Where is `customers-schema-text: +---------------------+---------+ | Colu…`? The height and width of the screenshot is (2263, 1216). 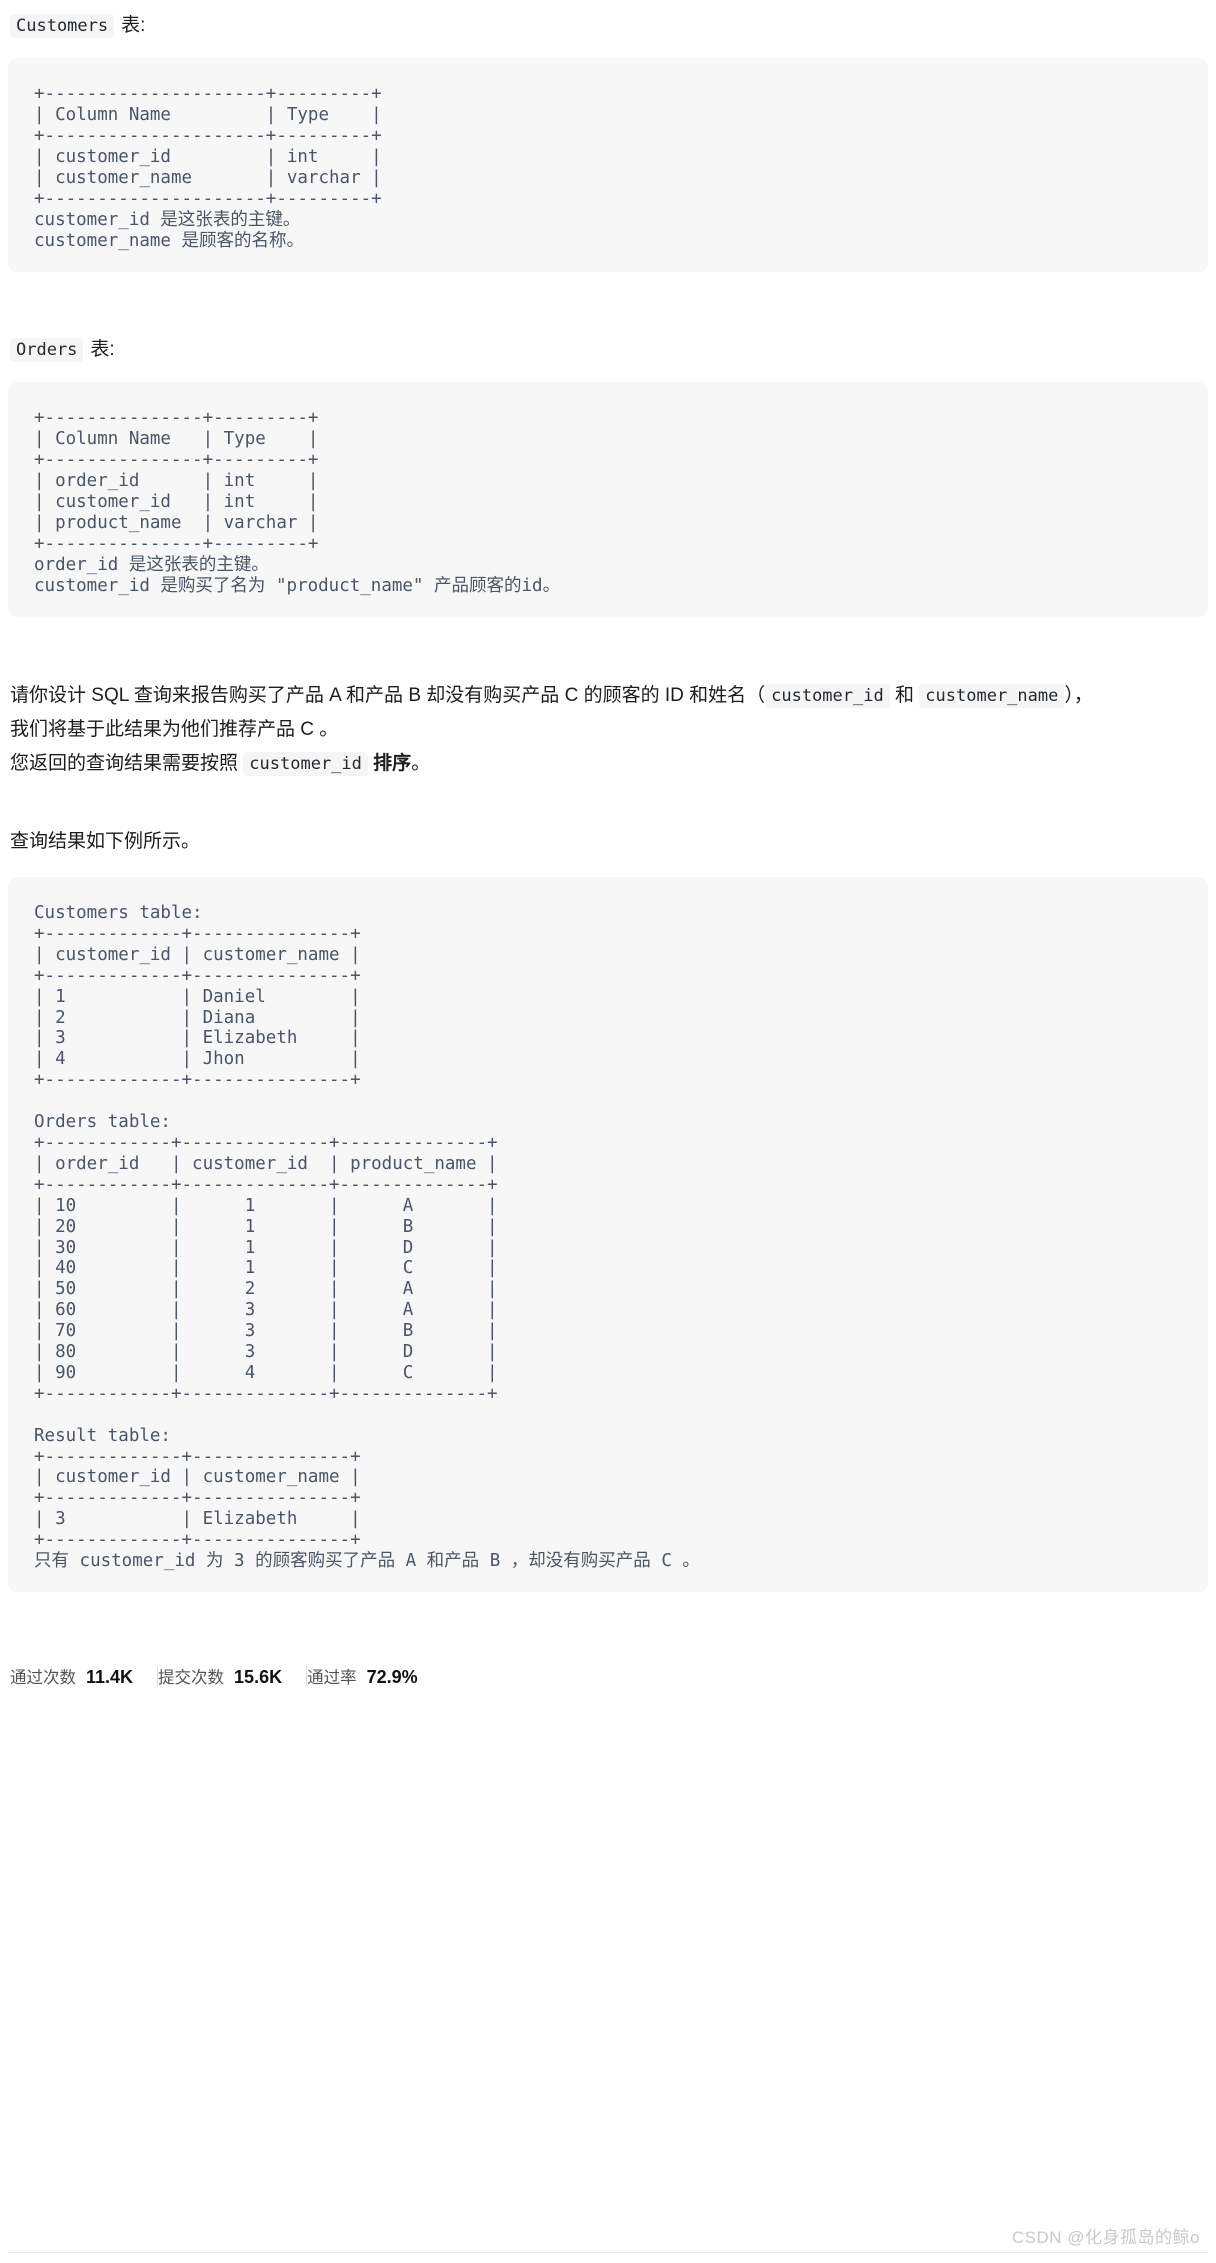 customers-schema-text: +---------------------+---------+ | Colu… is located at coordinates (208, 167).